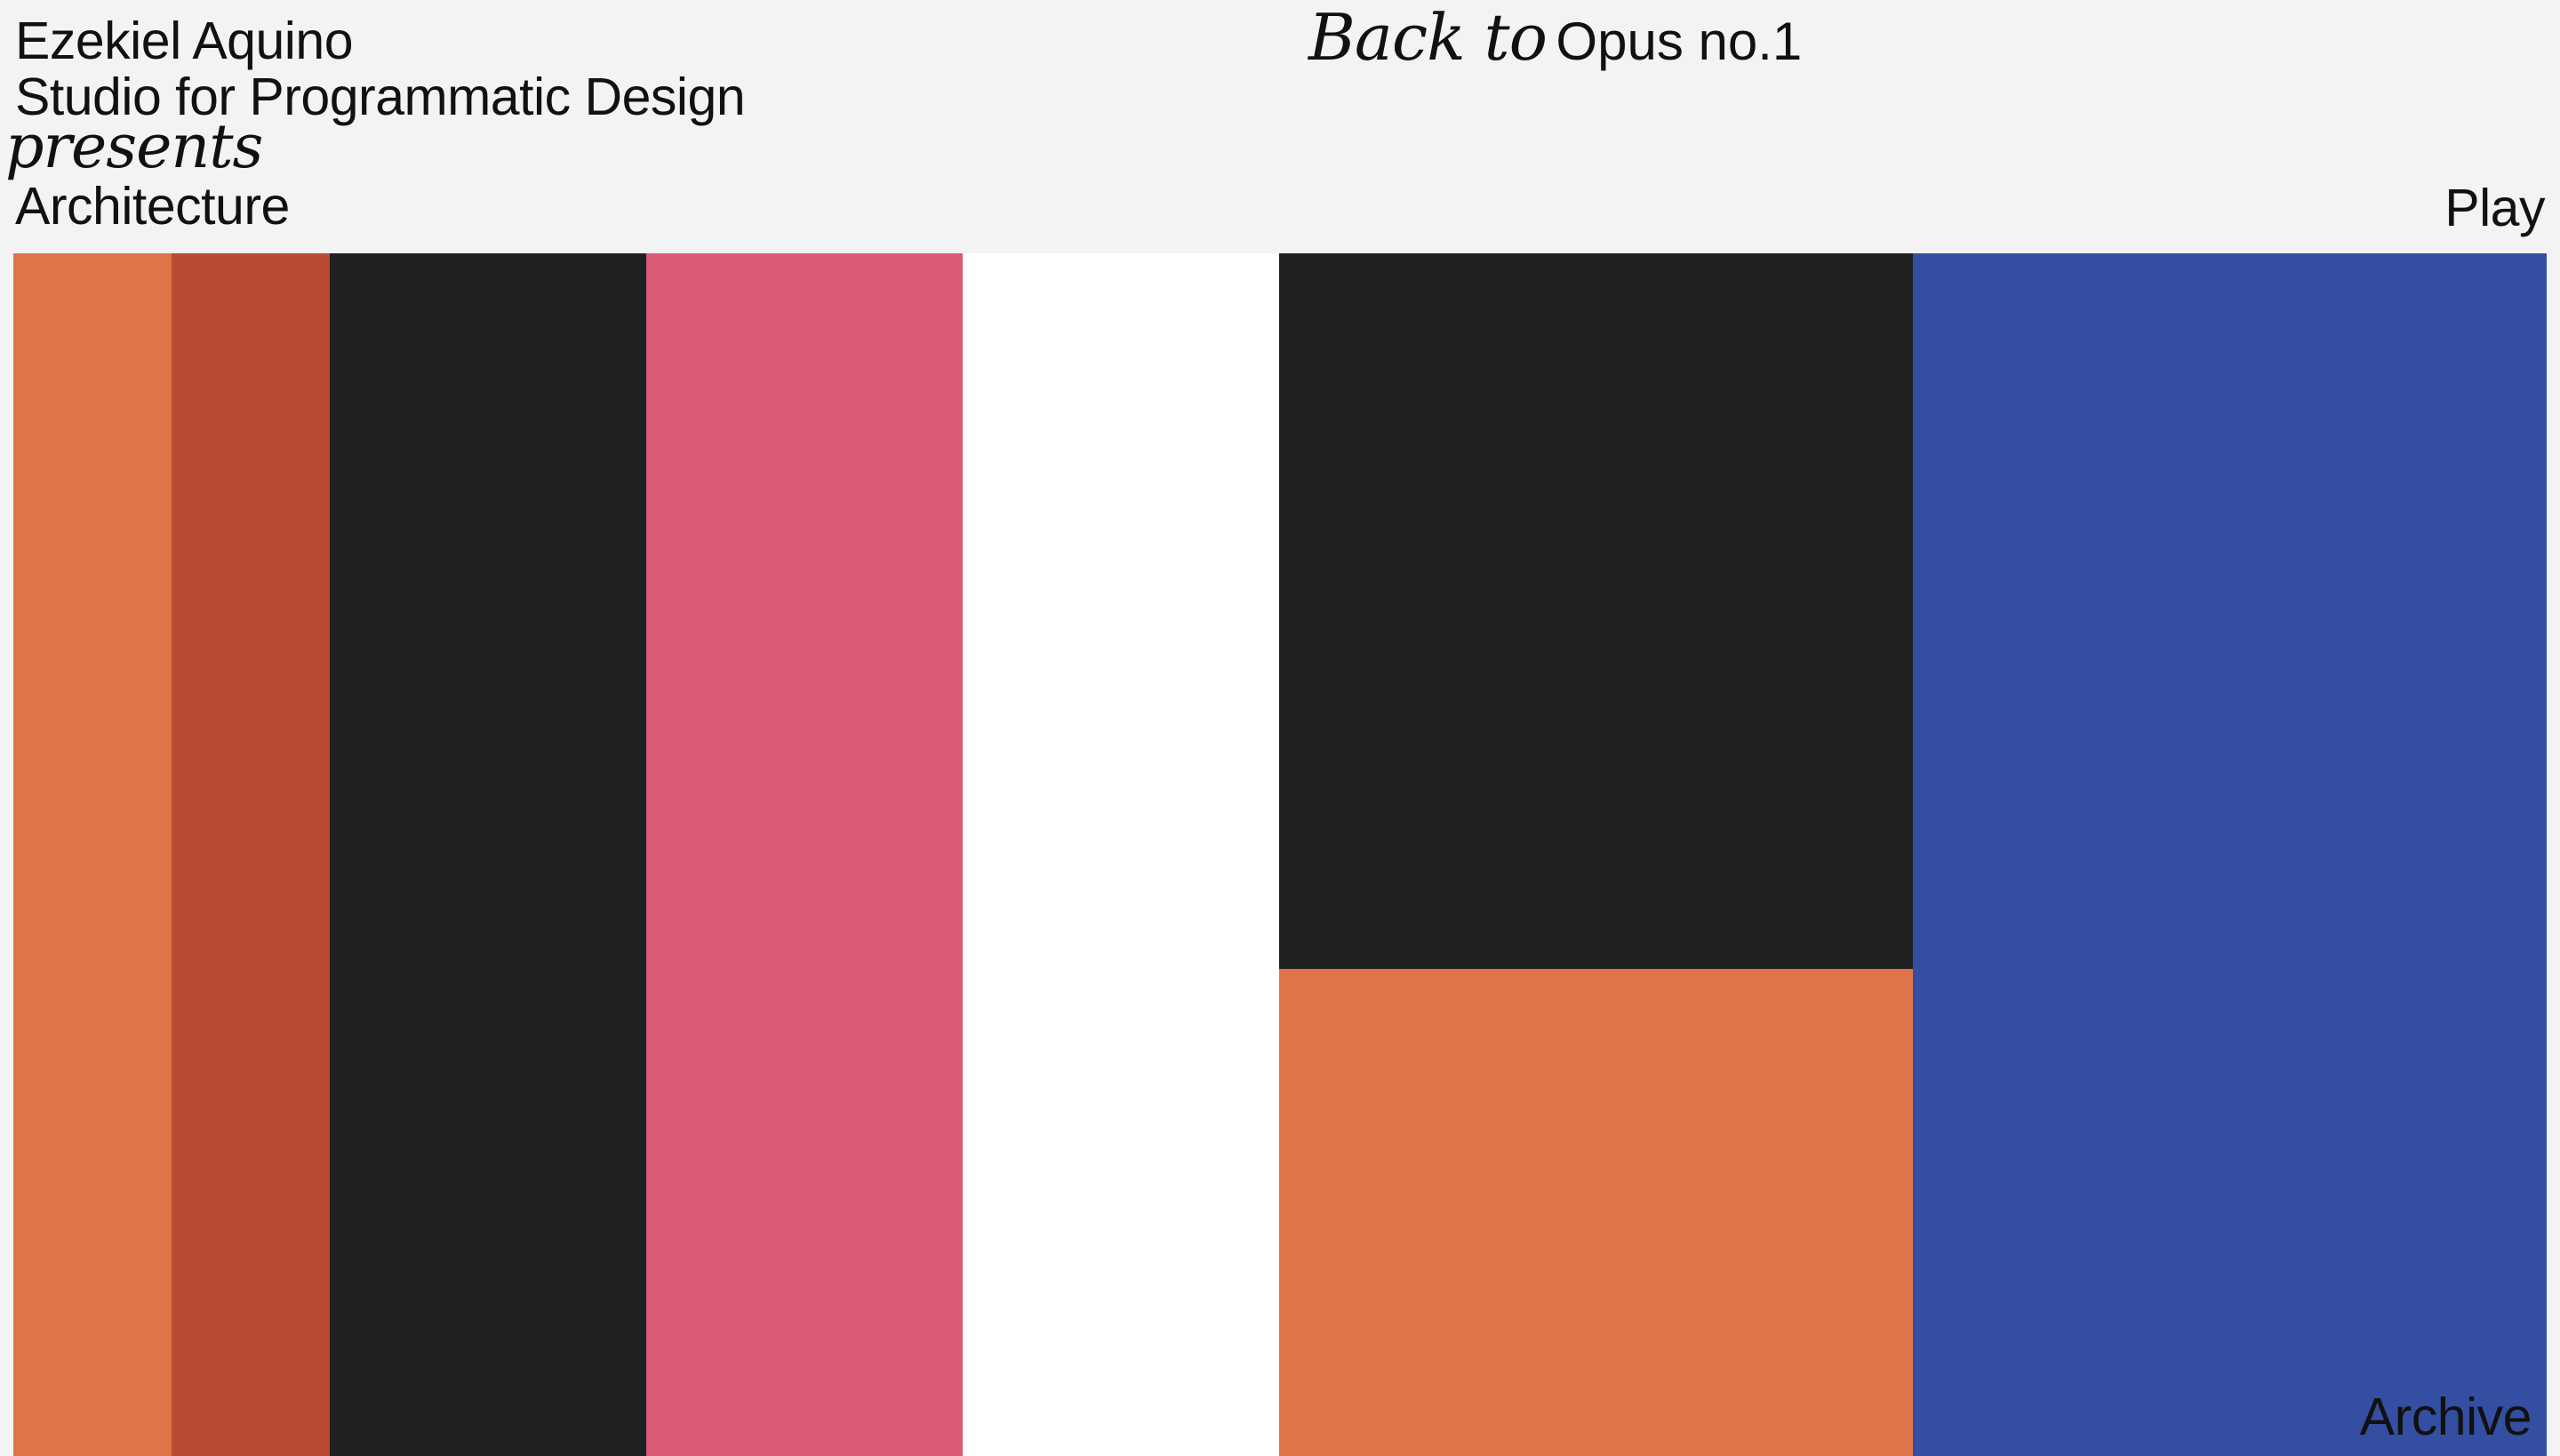  What do you see at coordinates (251, 854) in the screenshot?
I see `rust-stripe` at bounding box center [251, 854].